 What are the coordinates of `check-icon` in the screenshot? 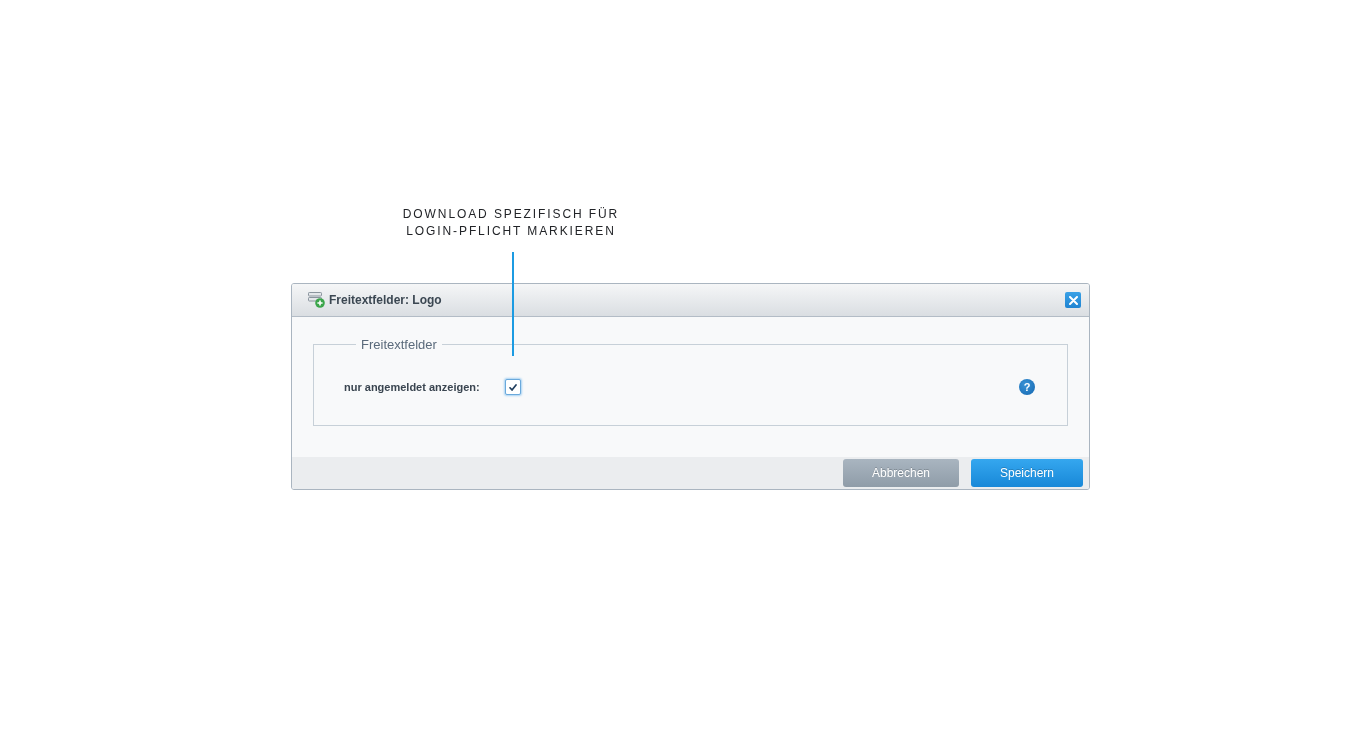 It's located at (513, 387).